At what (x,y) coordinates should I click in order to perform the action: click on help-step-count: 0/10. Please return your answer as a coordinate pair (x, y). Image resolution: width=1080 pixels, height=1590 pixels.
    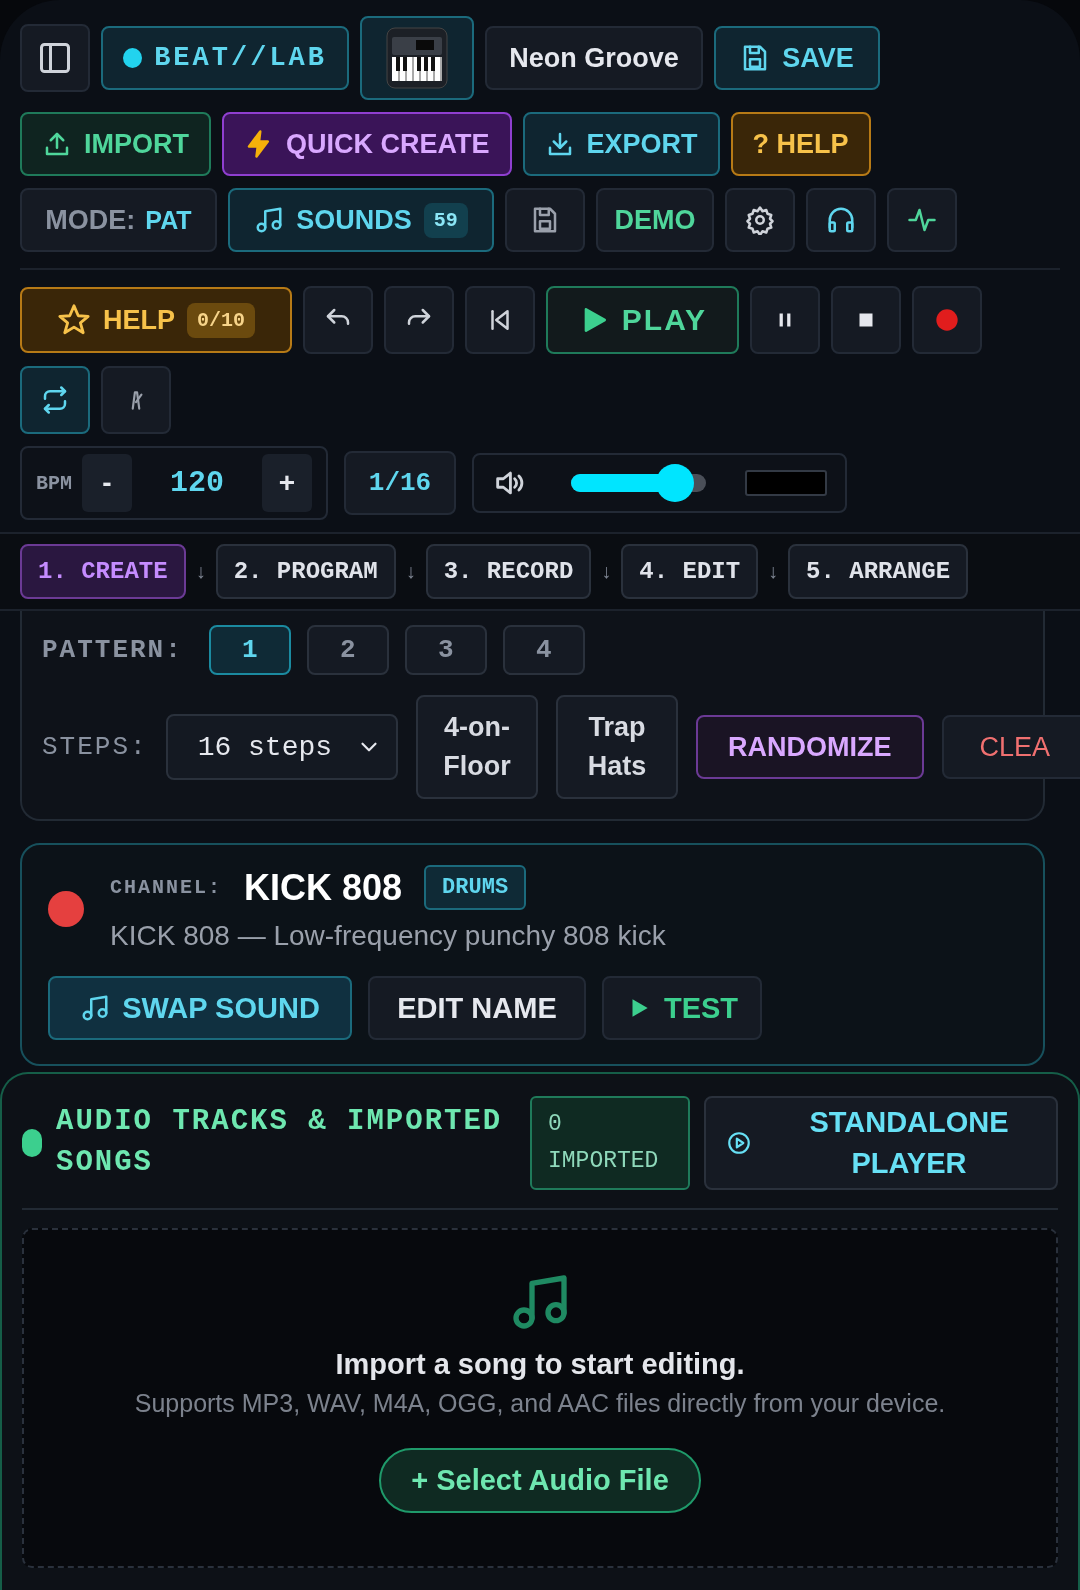
    Looking at the image, I should click on (221, 320).